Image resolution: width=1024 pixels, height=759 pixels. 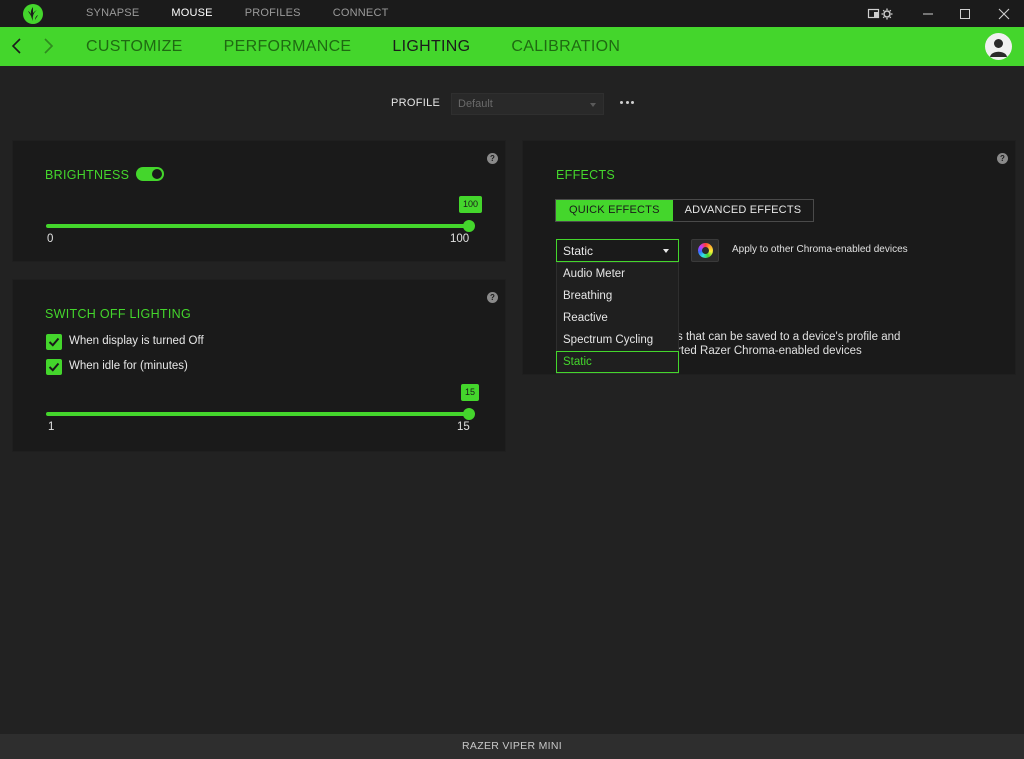 What do you see at coordinates (257, 414) in the screenshot?
I see `idle-slider-track` at bounding box center [257, 414].